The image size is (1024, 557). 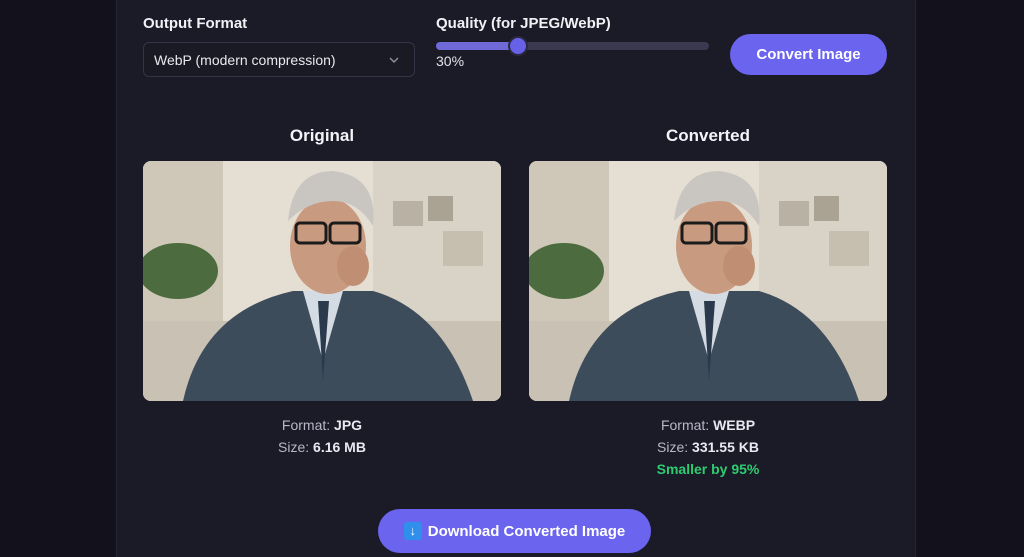 What do you see at coordinates (322, 135) in the screenshot?
I see `original-title: Original` at bounding box center [322, 135].